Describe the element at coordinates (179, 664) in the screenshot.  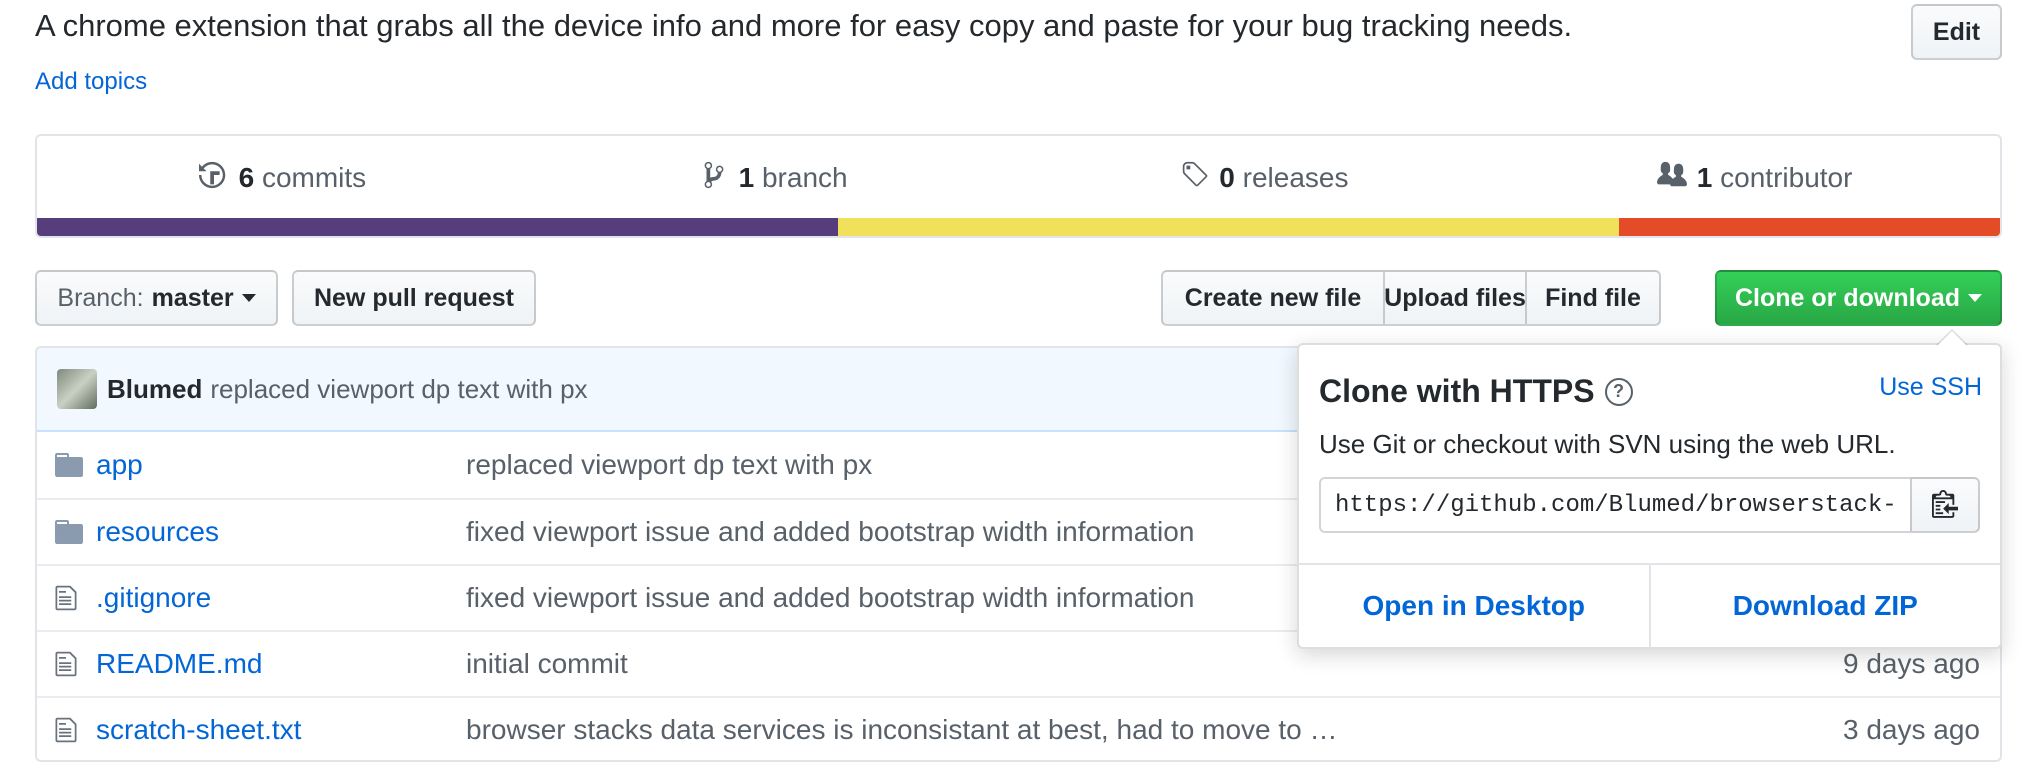
I see `file-name-link: README.md` at that location.